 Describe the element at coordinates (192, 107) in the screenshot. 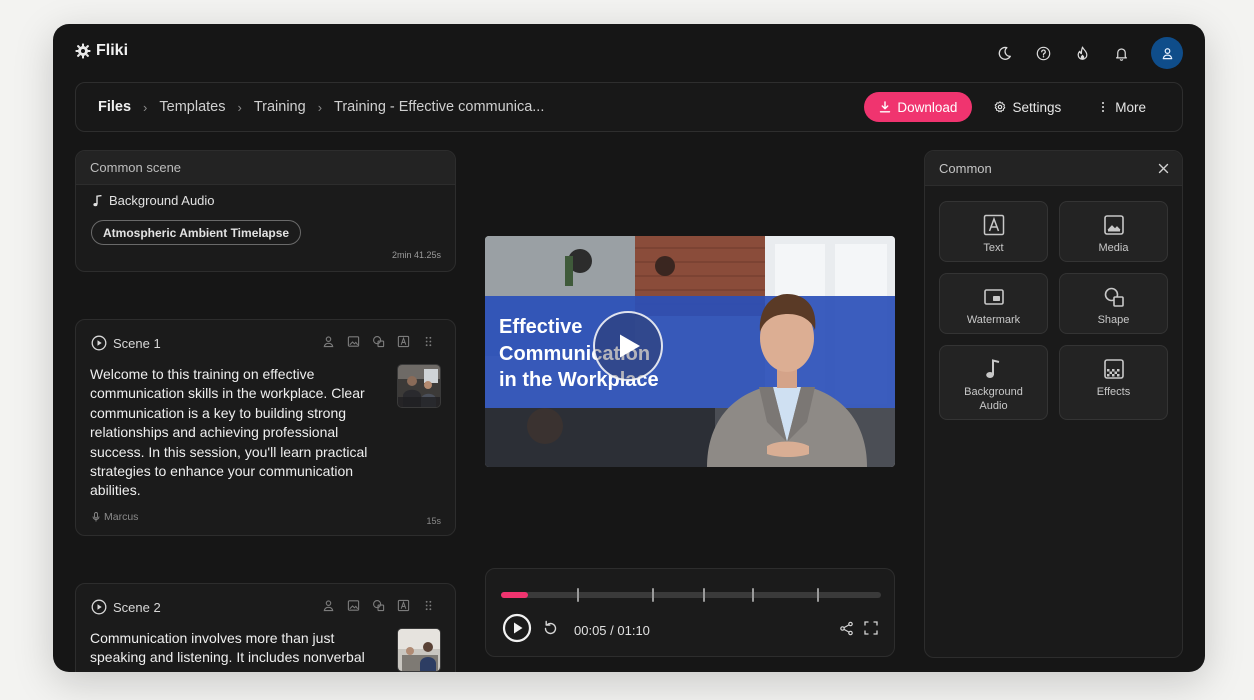

I see `breadcrumb-templates: Templates` at that location.